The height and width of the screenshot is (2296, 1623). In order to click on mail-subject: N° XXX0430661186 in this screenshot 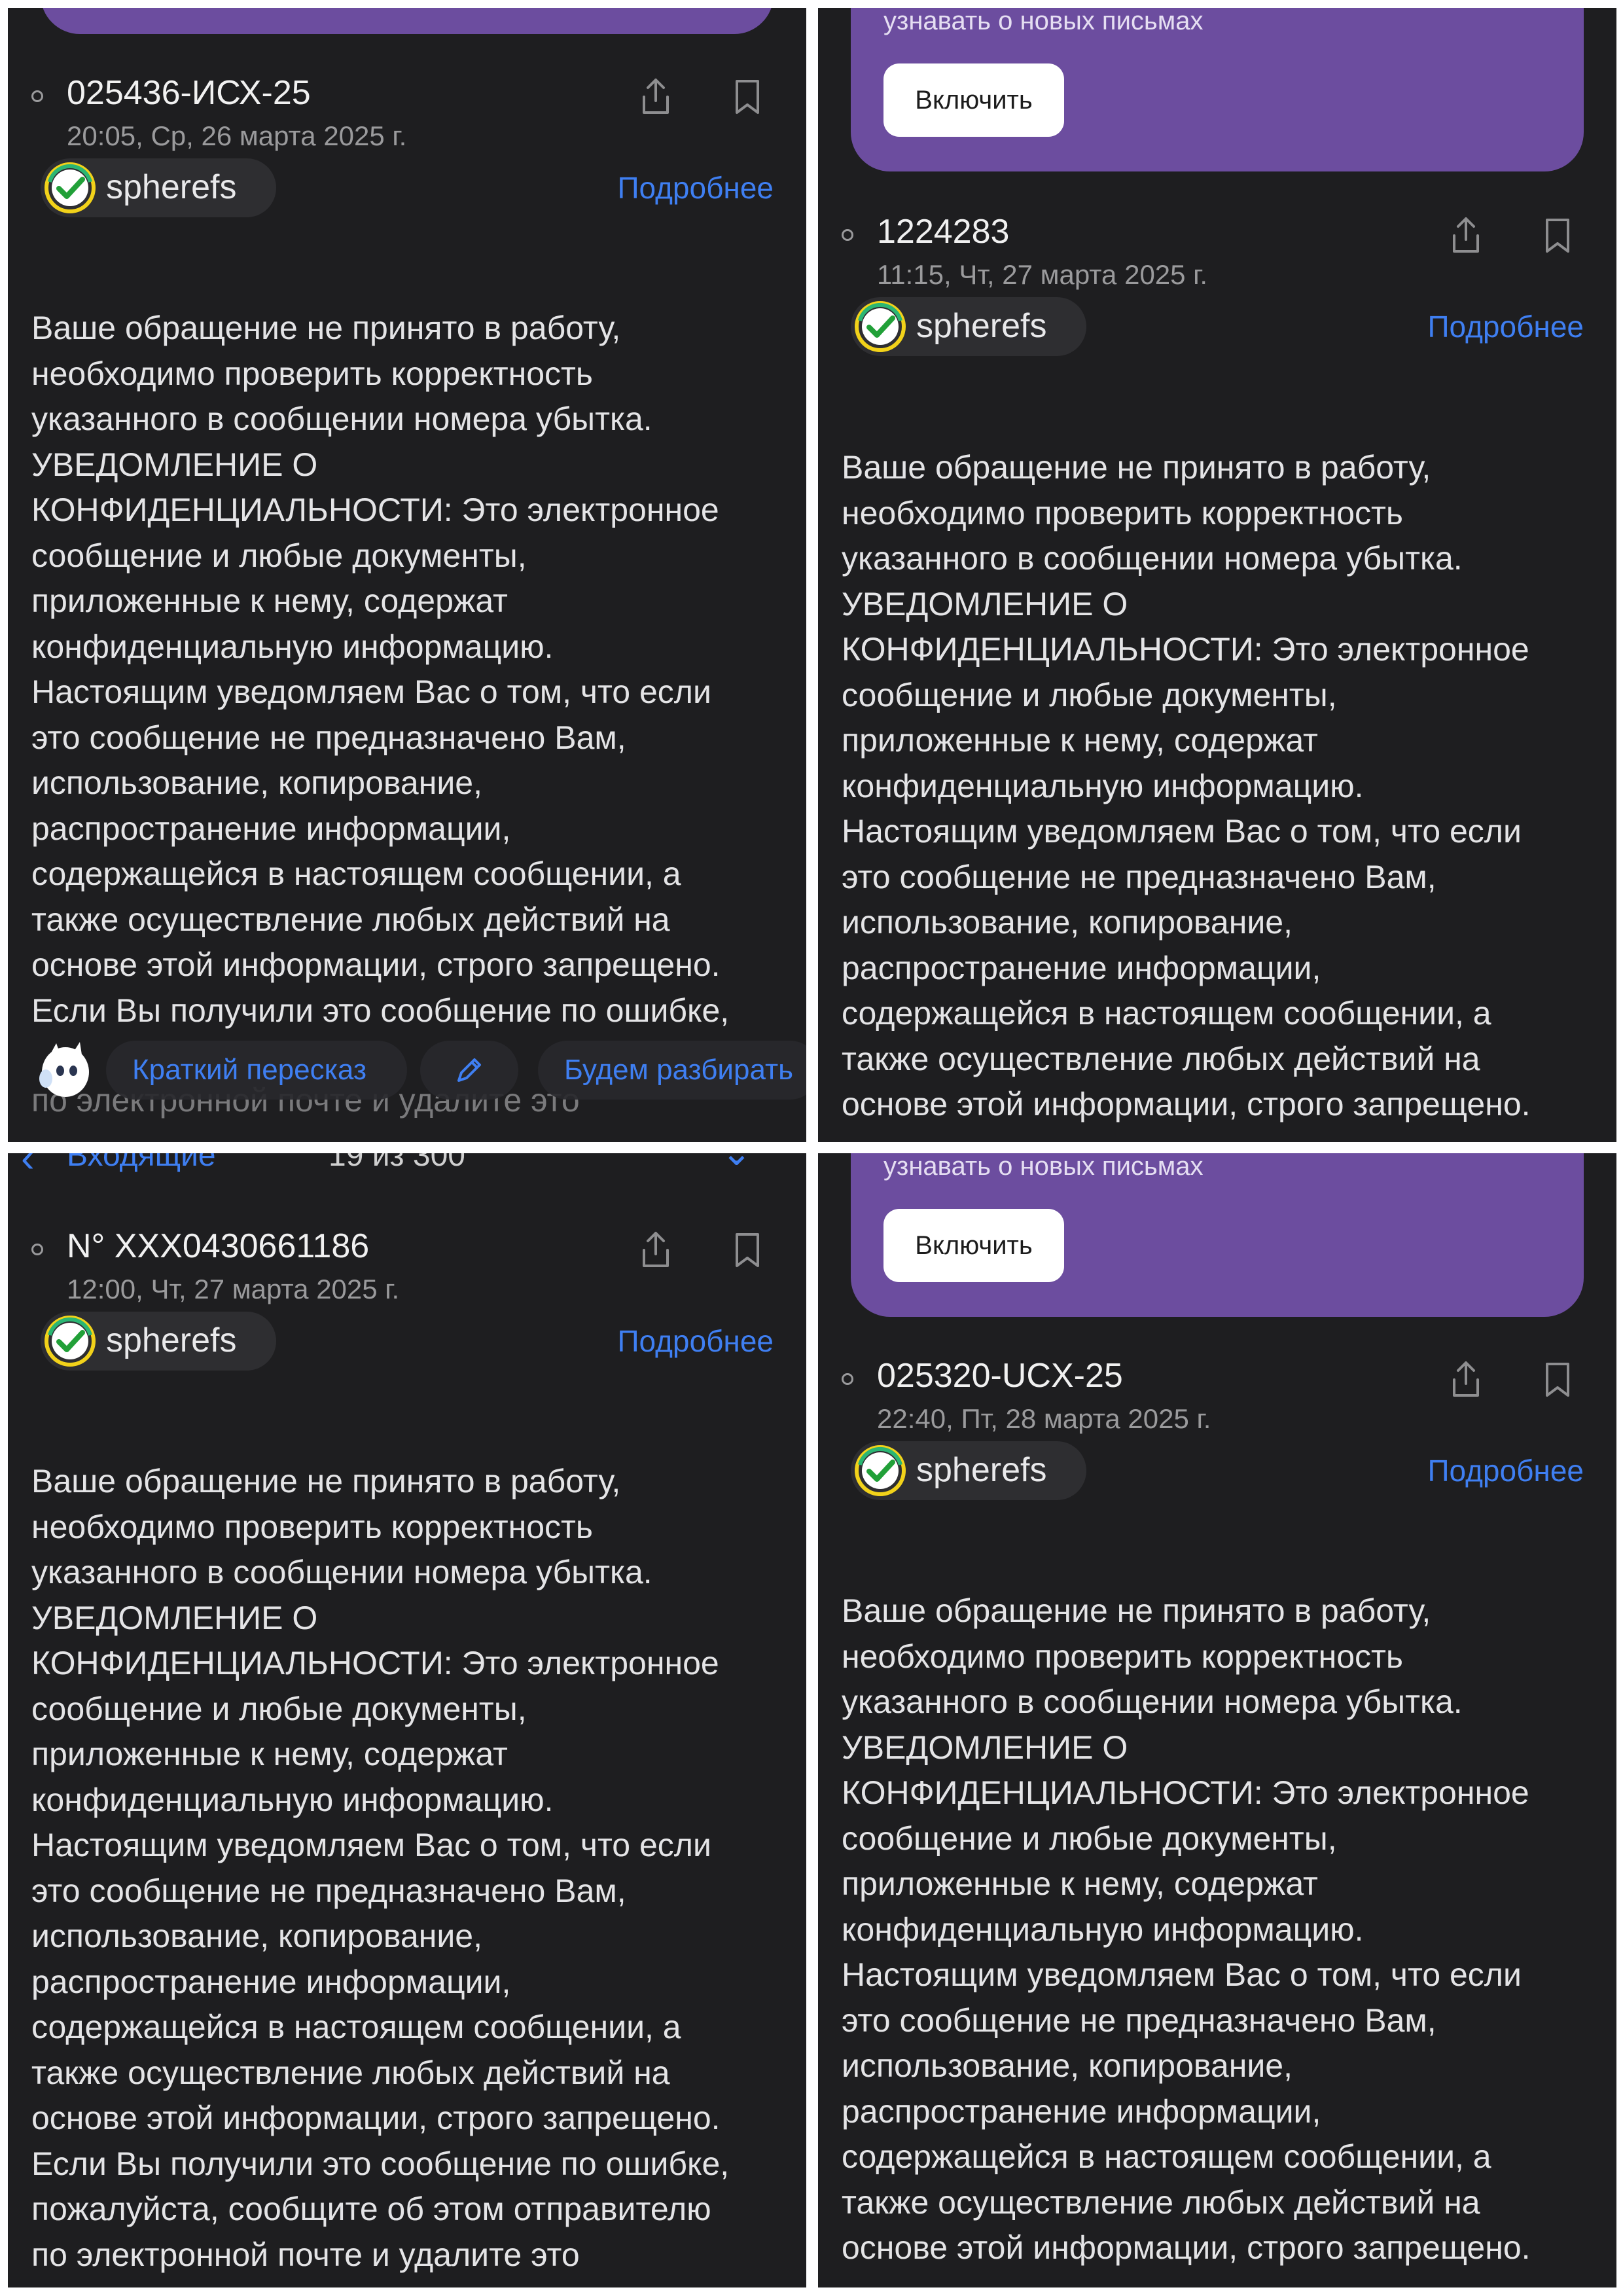, I will do `click(218, 1246)`.